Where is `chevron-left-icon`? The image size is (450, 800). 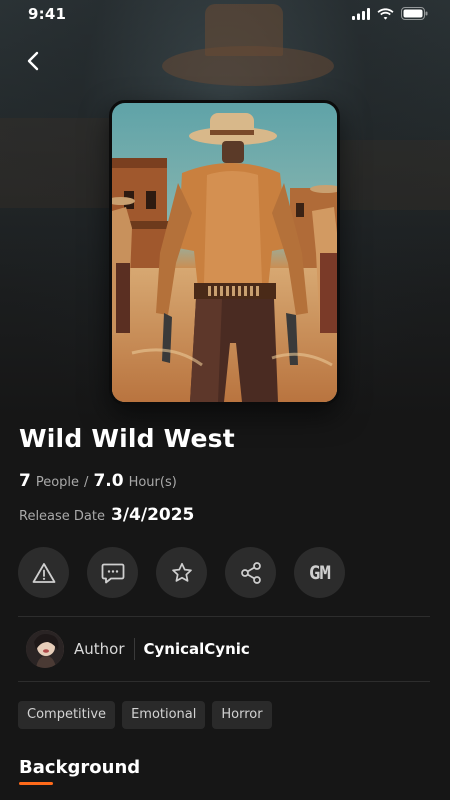
chevron-left-icon is located at coordinates (33, 61).